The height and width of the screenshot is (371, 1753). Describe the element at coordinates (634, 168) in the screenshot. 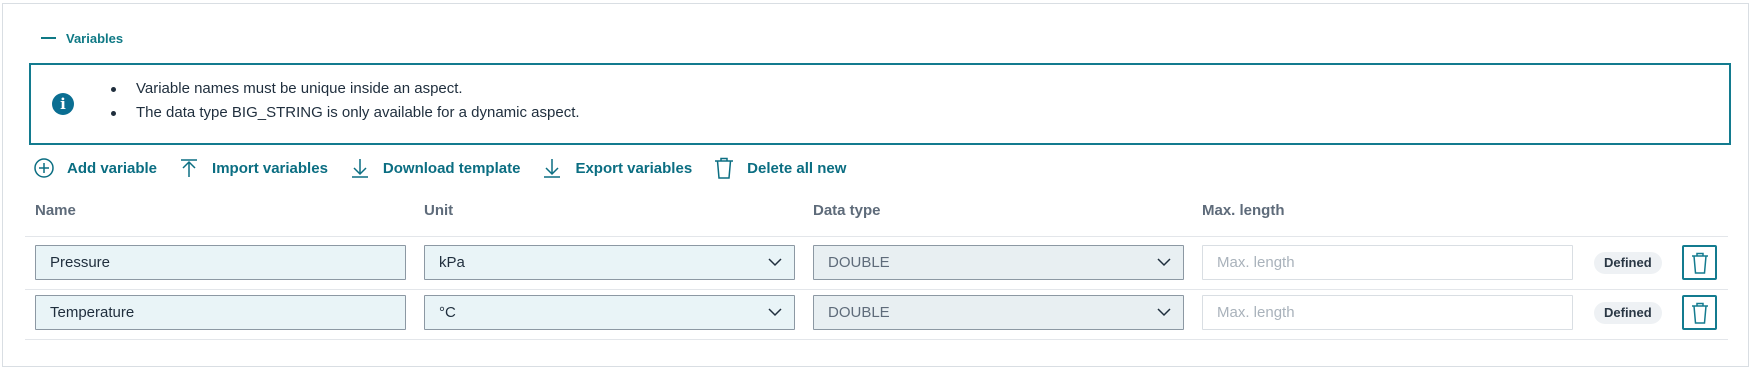

I see `export-variables-label: Export variables` at that location.